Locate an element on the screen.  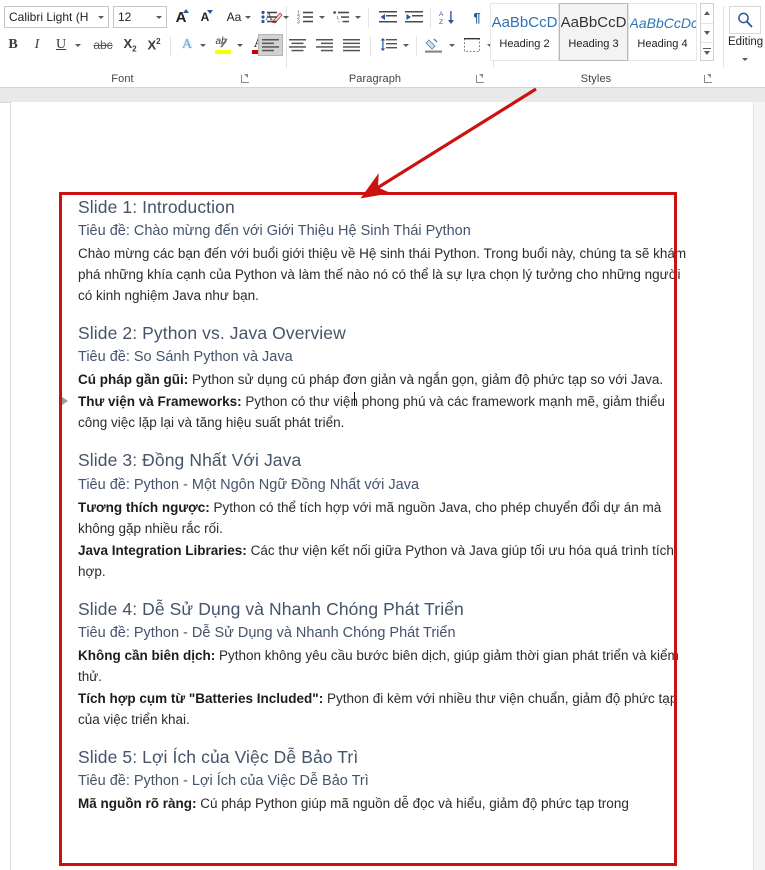
bullets-dropdown is located at coordinates (285, 17).